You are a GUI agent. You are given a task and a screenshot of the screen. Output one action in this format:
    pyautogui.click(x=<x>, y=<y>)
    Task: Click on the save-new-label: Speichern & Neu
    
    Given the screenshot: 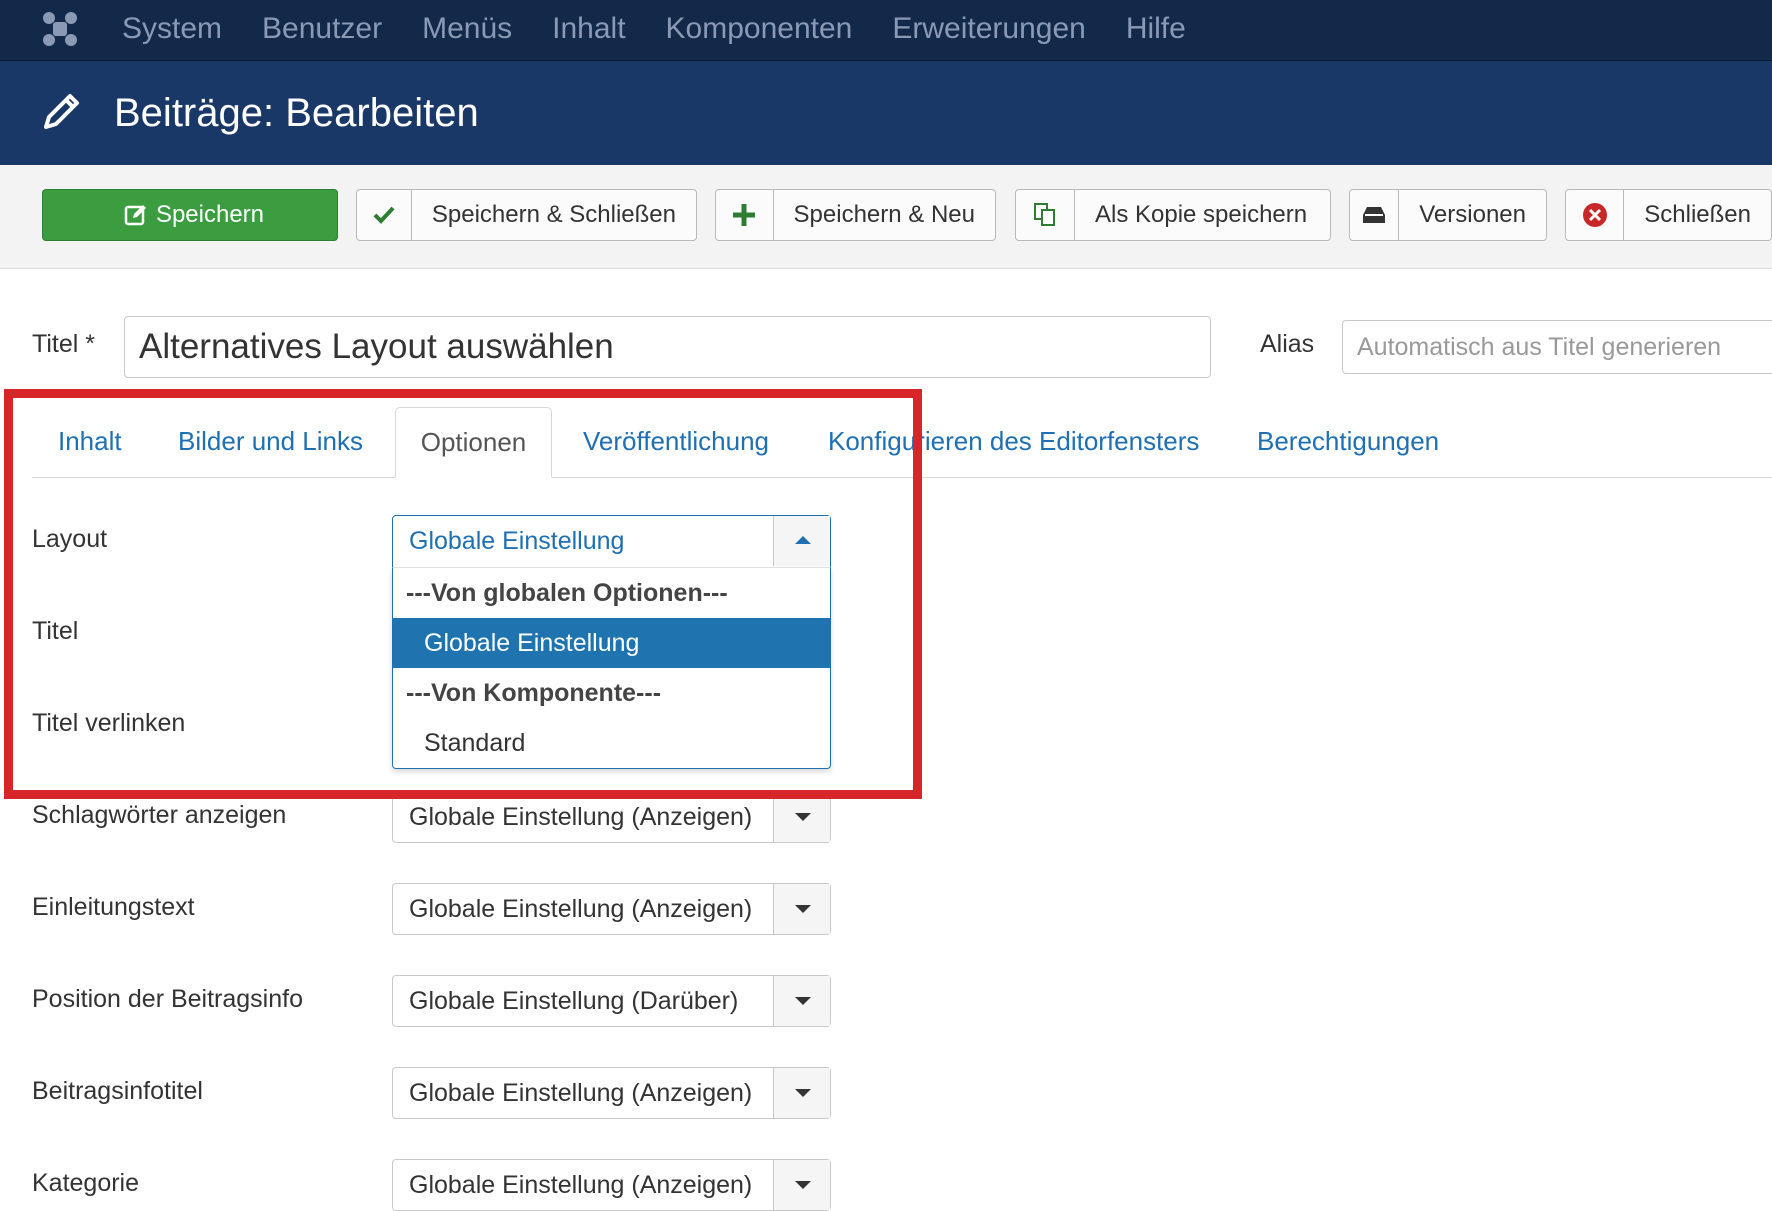 What is the action you would take?
    pyautogui.click(x=884, y=214)
    